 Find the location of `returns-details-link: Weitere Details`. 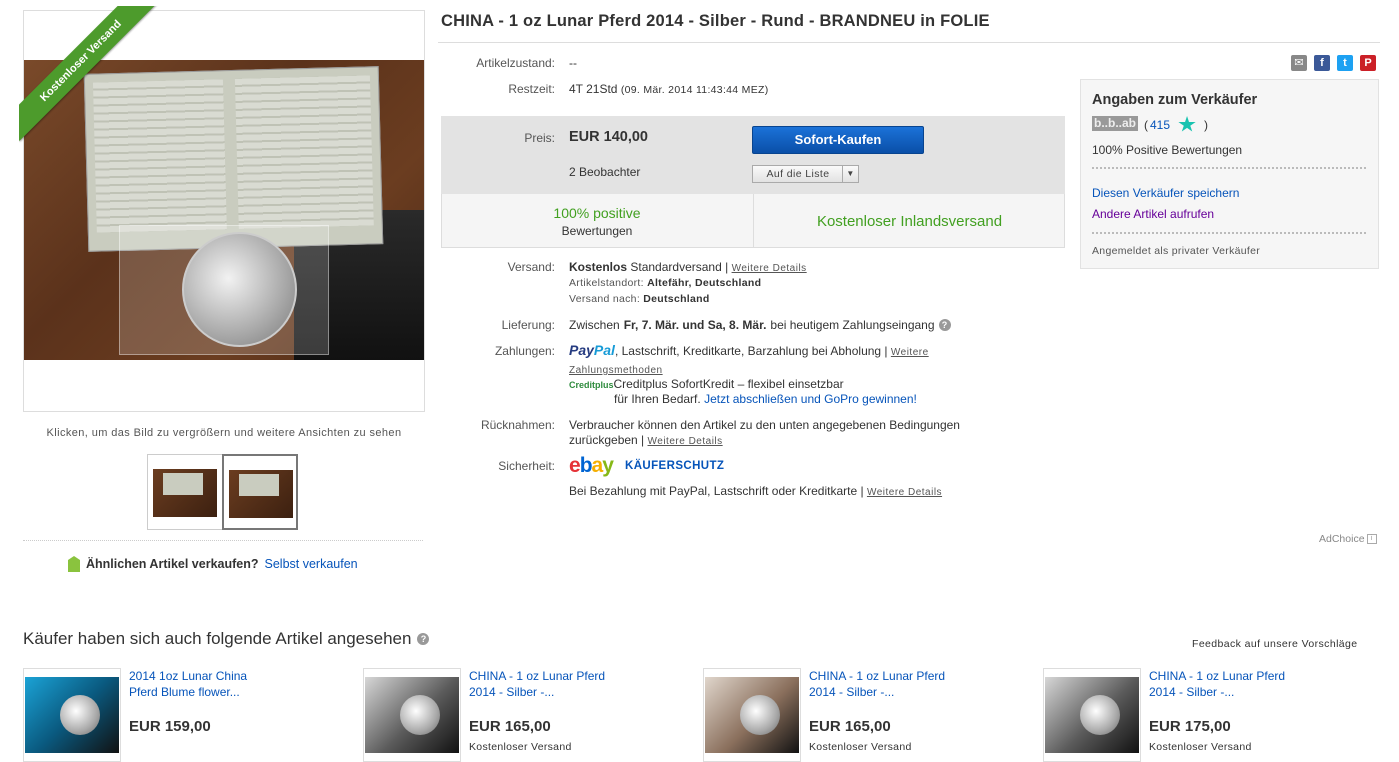

returns-details-link: Weitere Details is located at coordinates (685, 441).